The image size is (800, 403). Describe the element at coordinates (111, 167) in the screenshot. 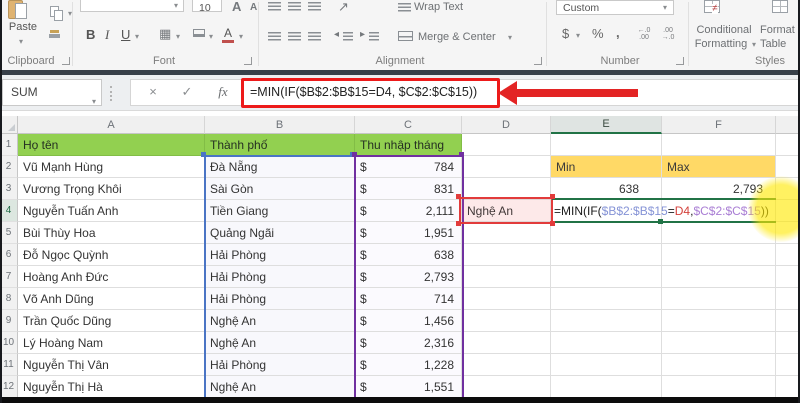

I see `cell: Vũ Mạnh Hùng` at that location.